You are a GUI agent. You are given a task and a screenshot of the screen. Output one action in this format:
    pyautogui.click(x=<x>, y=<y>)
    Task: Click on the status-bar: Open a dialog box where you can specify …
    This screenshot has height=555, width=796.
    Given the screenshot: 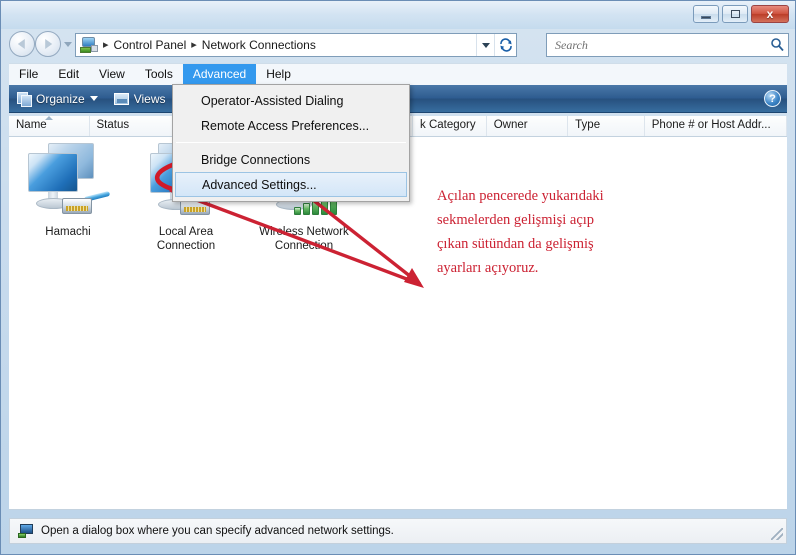 What is the action you would take?
    pyautogui.click(x=398, y=531)
    